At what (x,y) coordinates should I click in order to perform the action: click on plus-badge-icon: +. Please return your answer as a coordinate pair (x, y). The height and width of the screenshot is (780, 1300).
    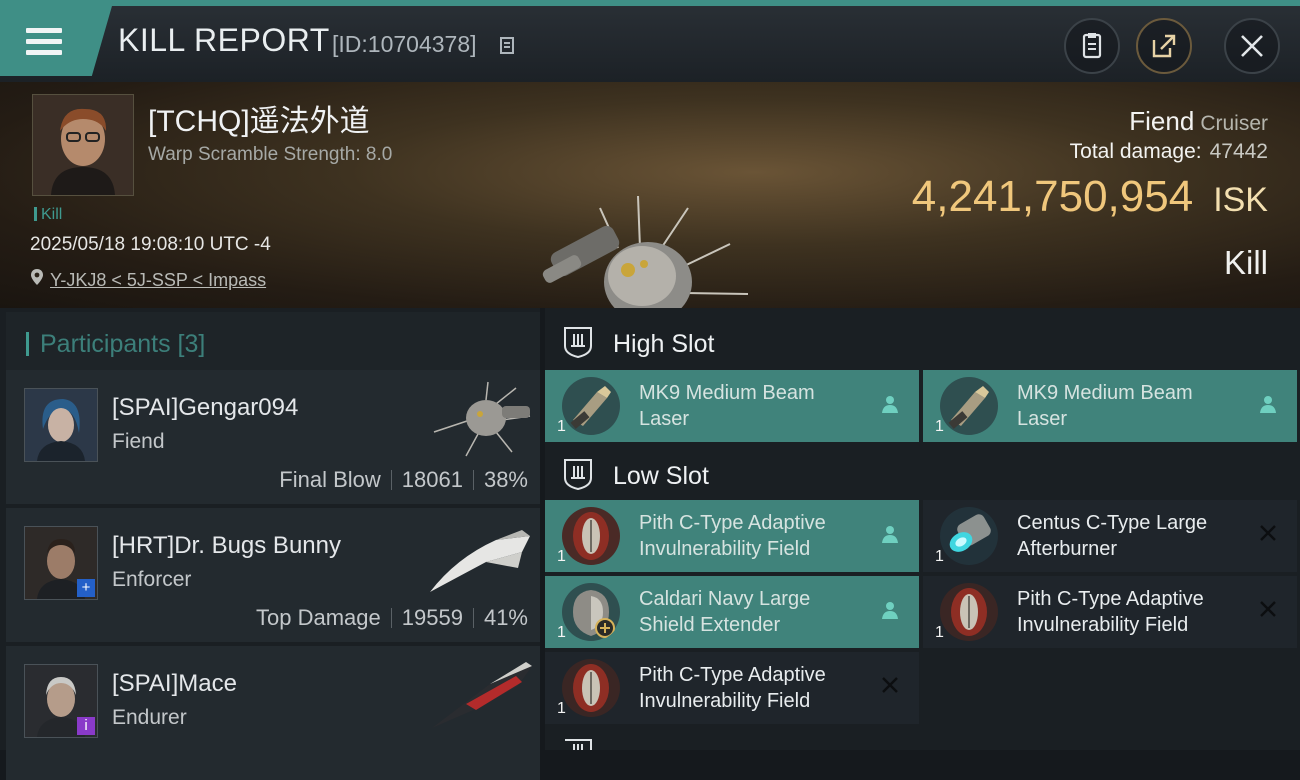
    Looking at the image, I should click on (86, 588).